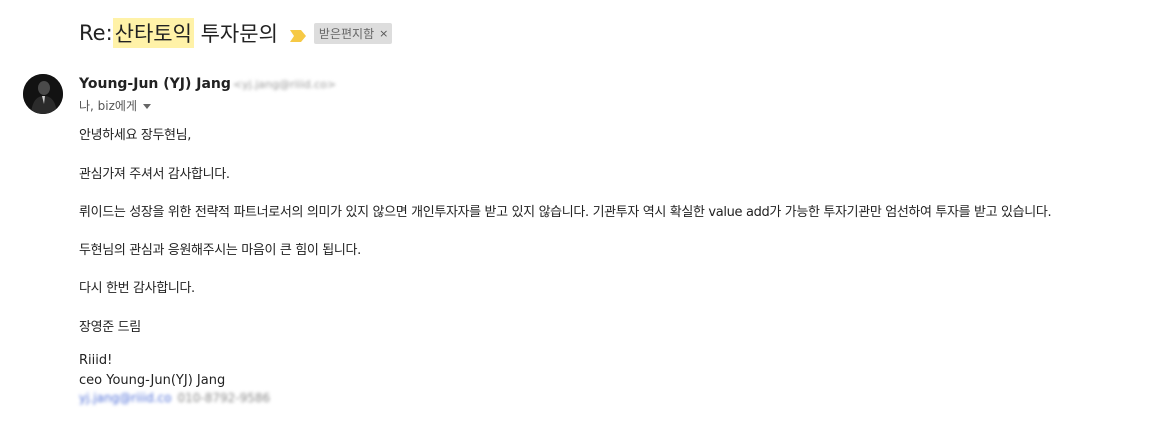 Image resolution: width=1162 pixels, height=428 pixels. I want to click on recipients-text: 나, biz에게, so click(108, 106).